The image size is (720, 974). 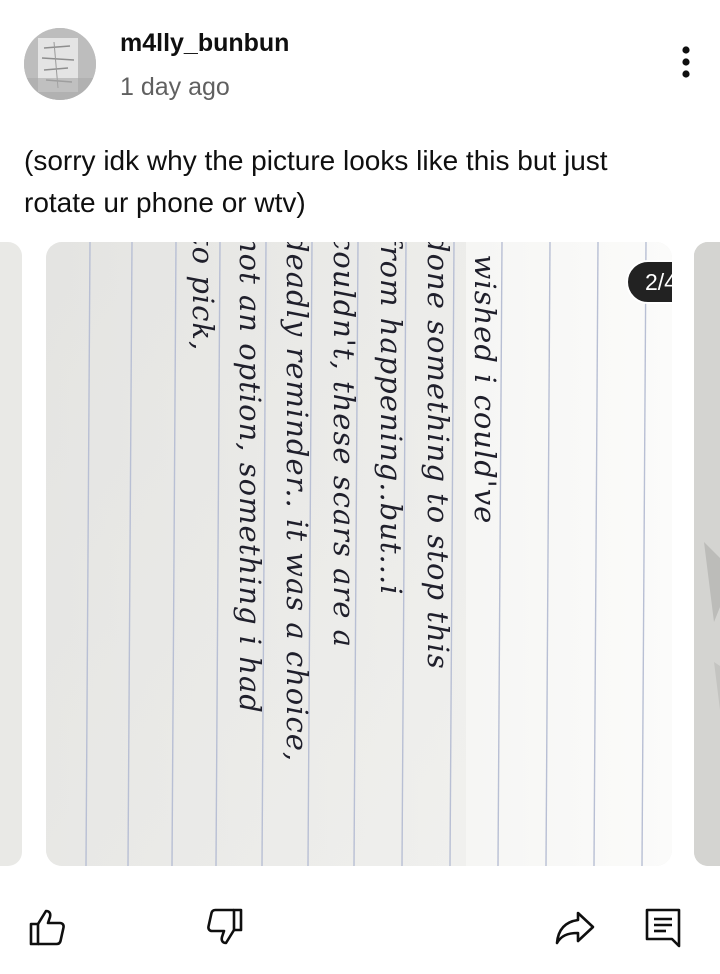 I want to click on share-button, so click(x=575, y=927).